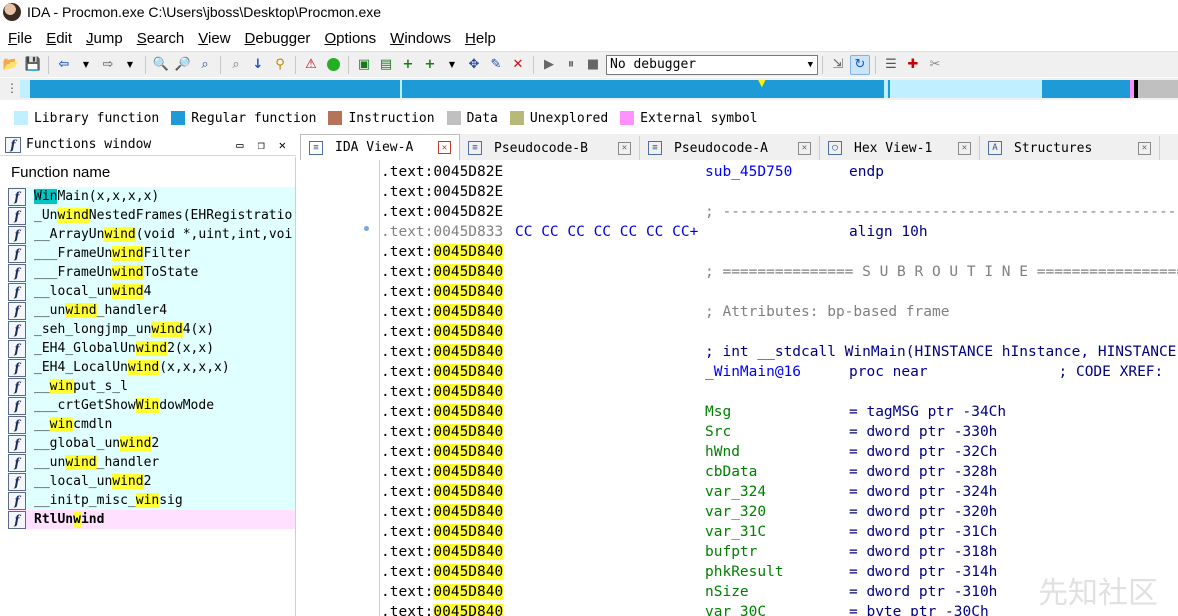 Image resolution: width=1178 pixels, height=616 pixels. I want to click on search-text-icon: 🔎, so click(183, 65).